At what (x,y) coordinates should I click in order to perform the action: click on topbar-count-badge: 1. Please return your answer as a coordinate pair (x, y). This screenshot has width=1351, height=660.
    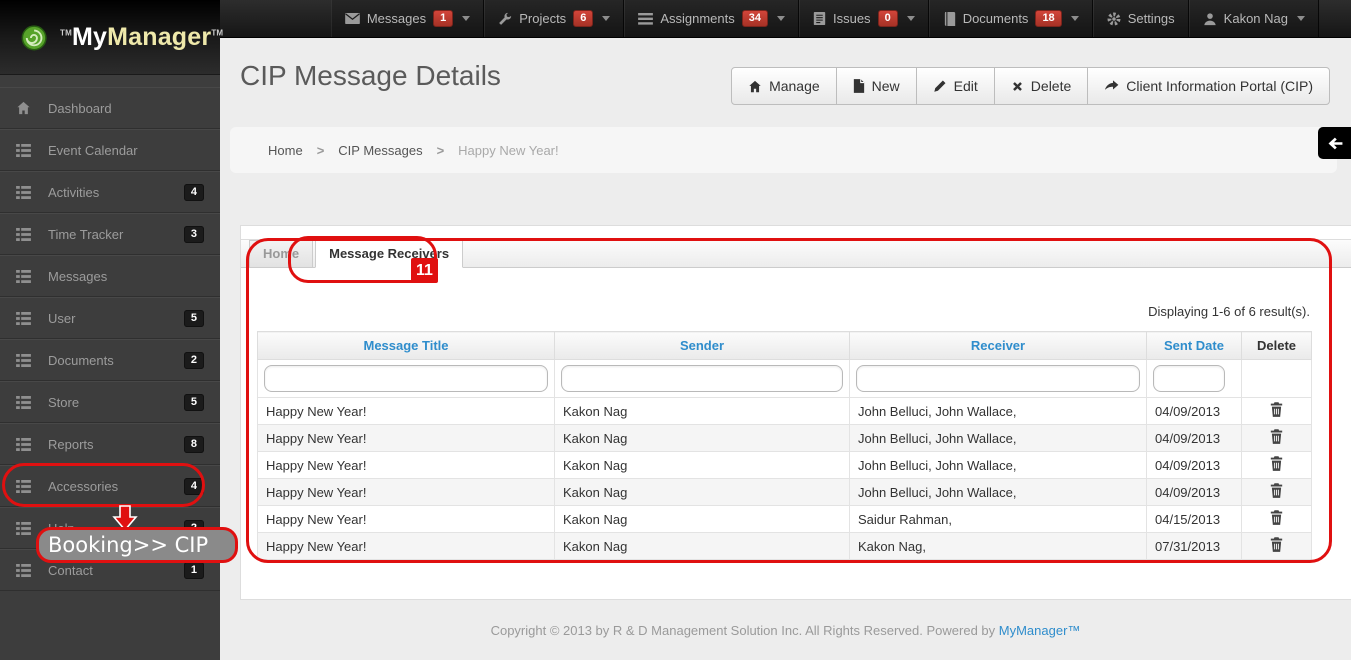
    Looking at the image, I should click on (443, 18).